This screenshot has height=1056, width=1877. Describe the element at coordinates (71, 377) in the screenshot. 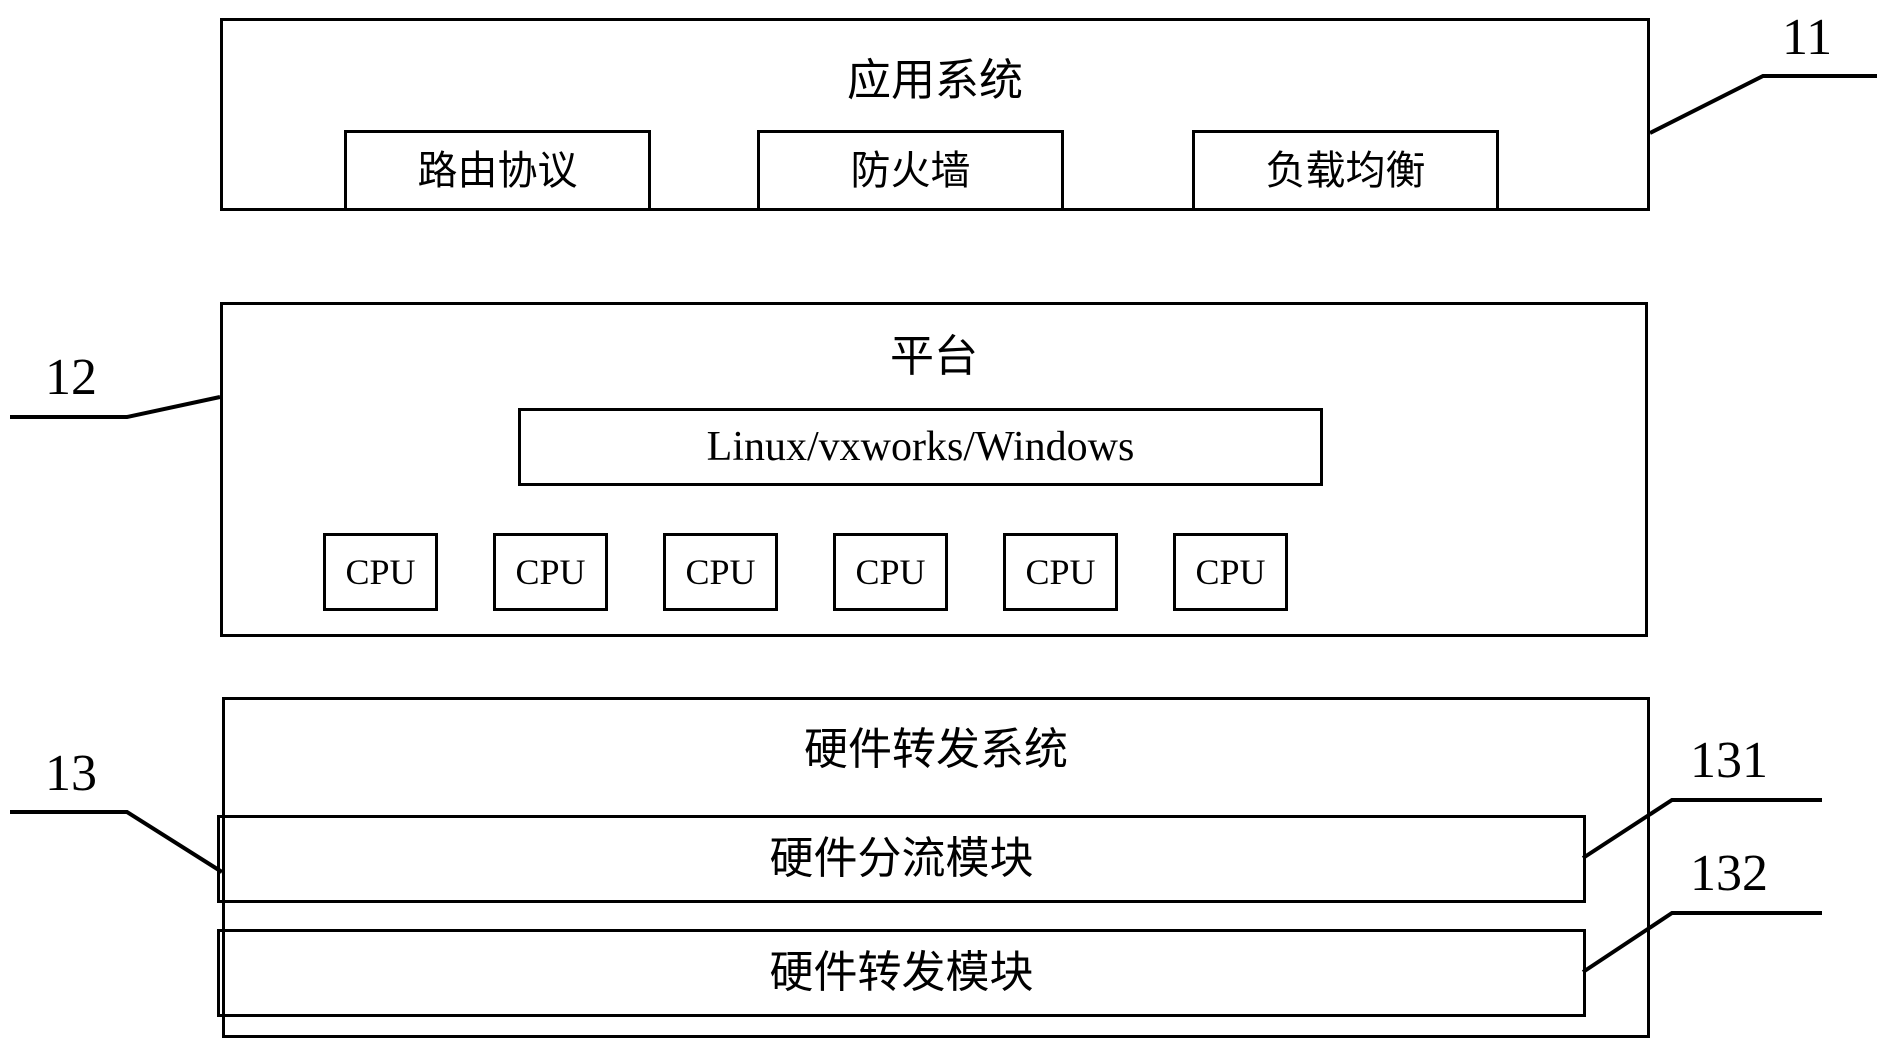

I see `reference-numeral-12: 12` at that location.